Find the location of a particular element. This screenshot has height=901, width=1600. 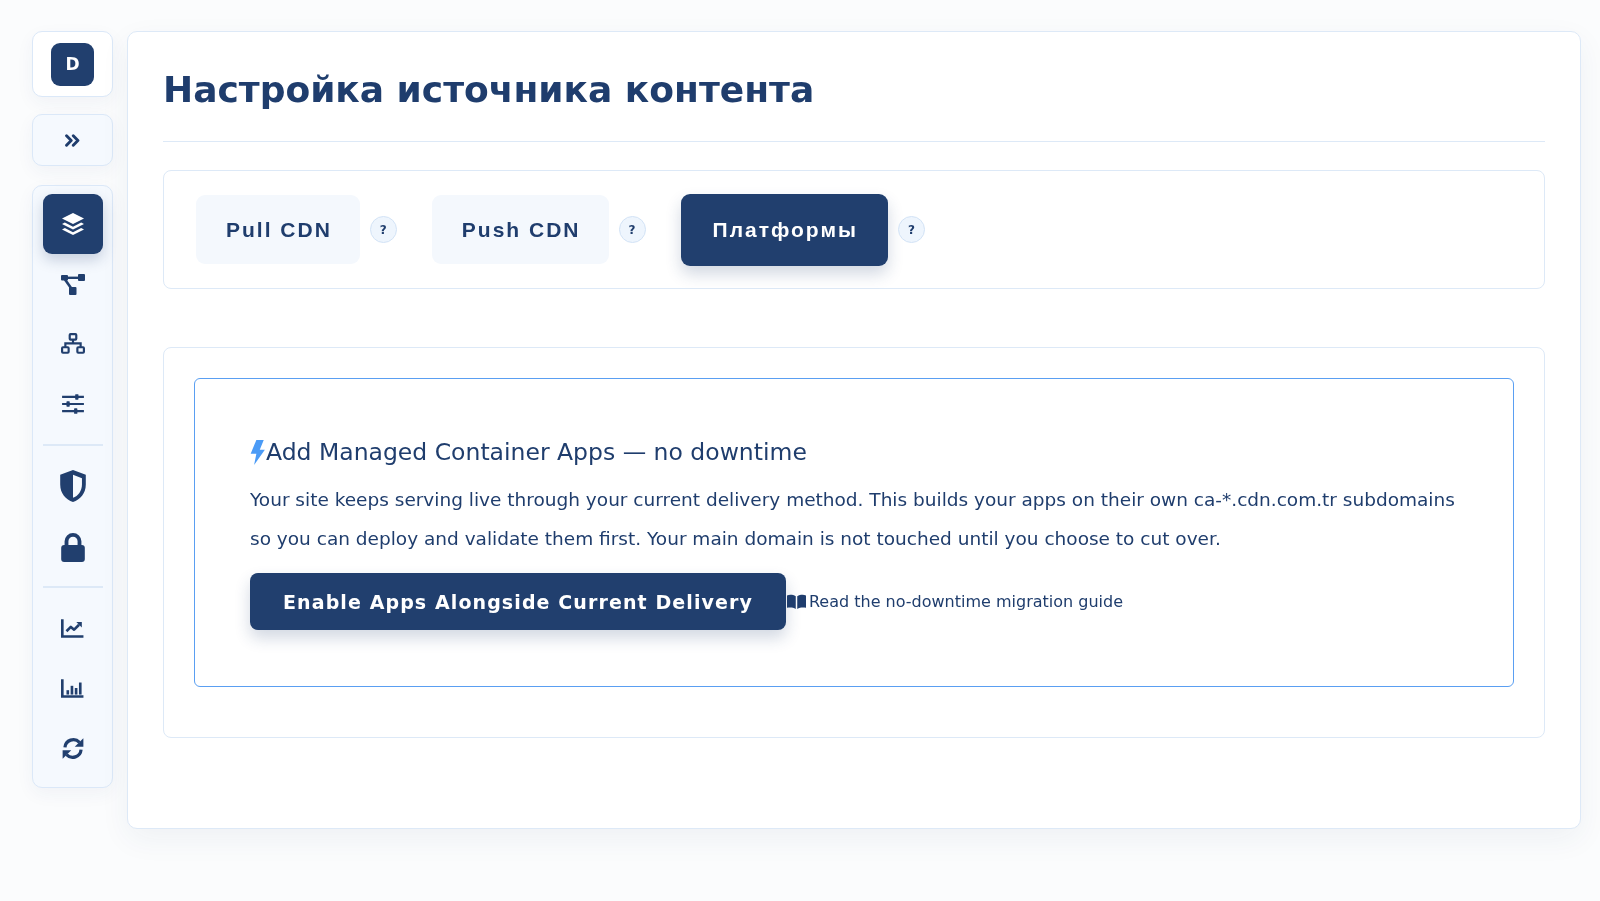

sidebar-item is located at coordinates (72, 224).